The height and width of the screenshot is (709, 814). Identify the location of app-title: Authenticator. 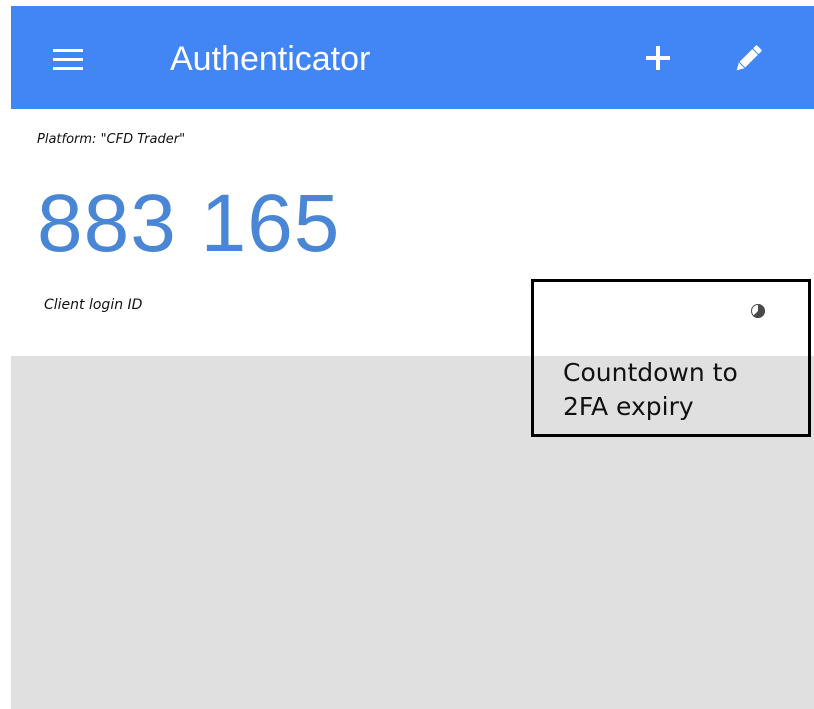
(270, 59).